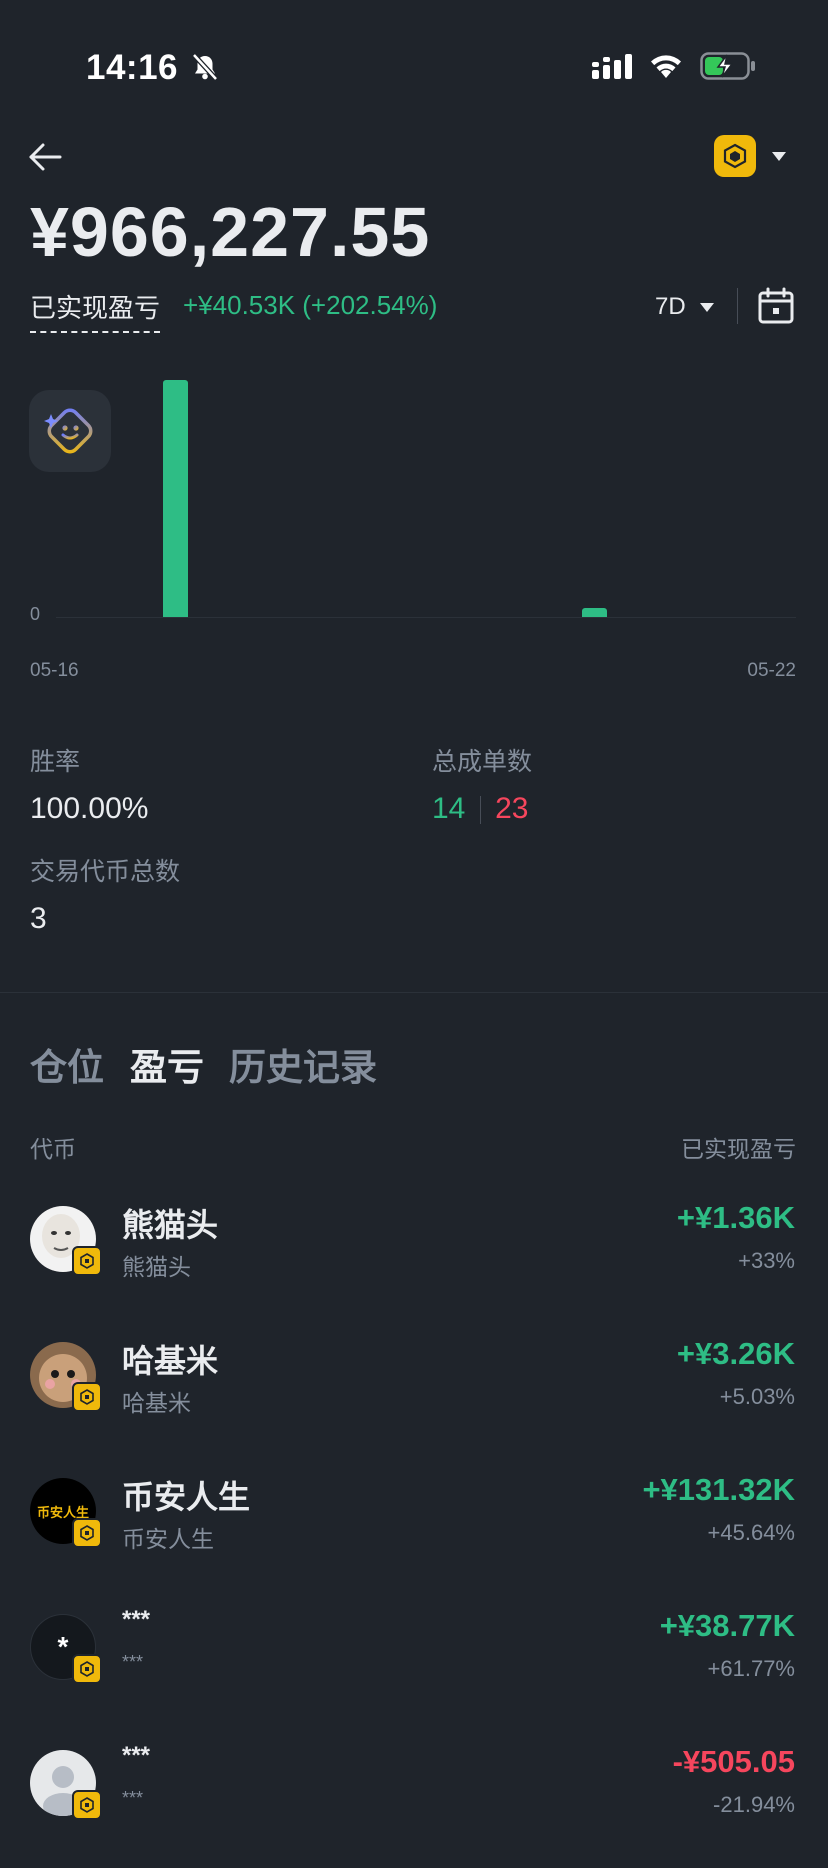  Describe the element at coordinates (45, 157) in the screenshot. I see `back-arrow-icon` at that location.